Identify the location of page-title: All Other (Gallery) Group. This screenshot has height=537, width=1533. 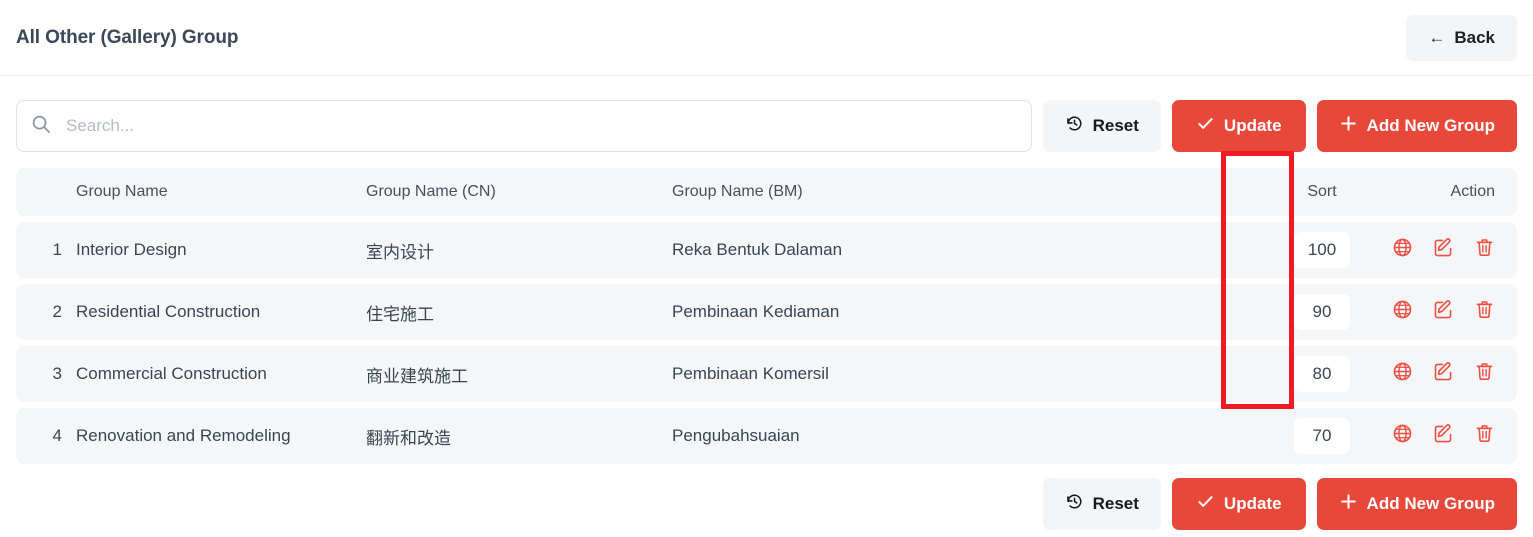
(127, 37).